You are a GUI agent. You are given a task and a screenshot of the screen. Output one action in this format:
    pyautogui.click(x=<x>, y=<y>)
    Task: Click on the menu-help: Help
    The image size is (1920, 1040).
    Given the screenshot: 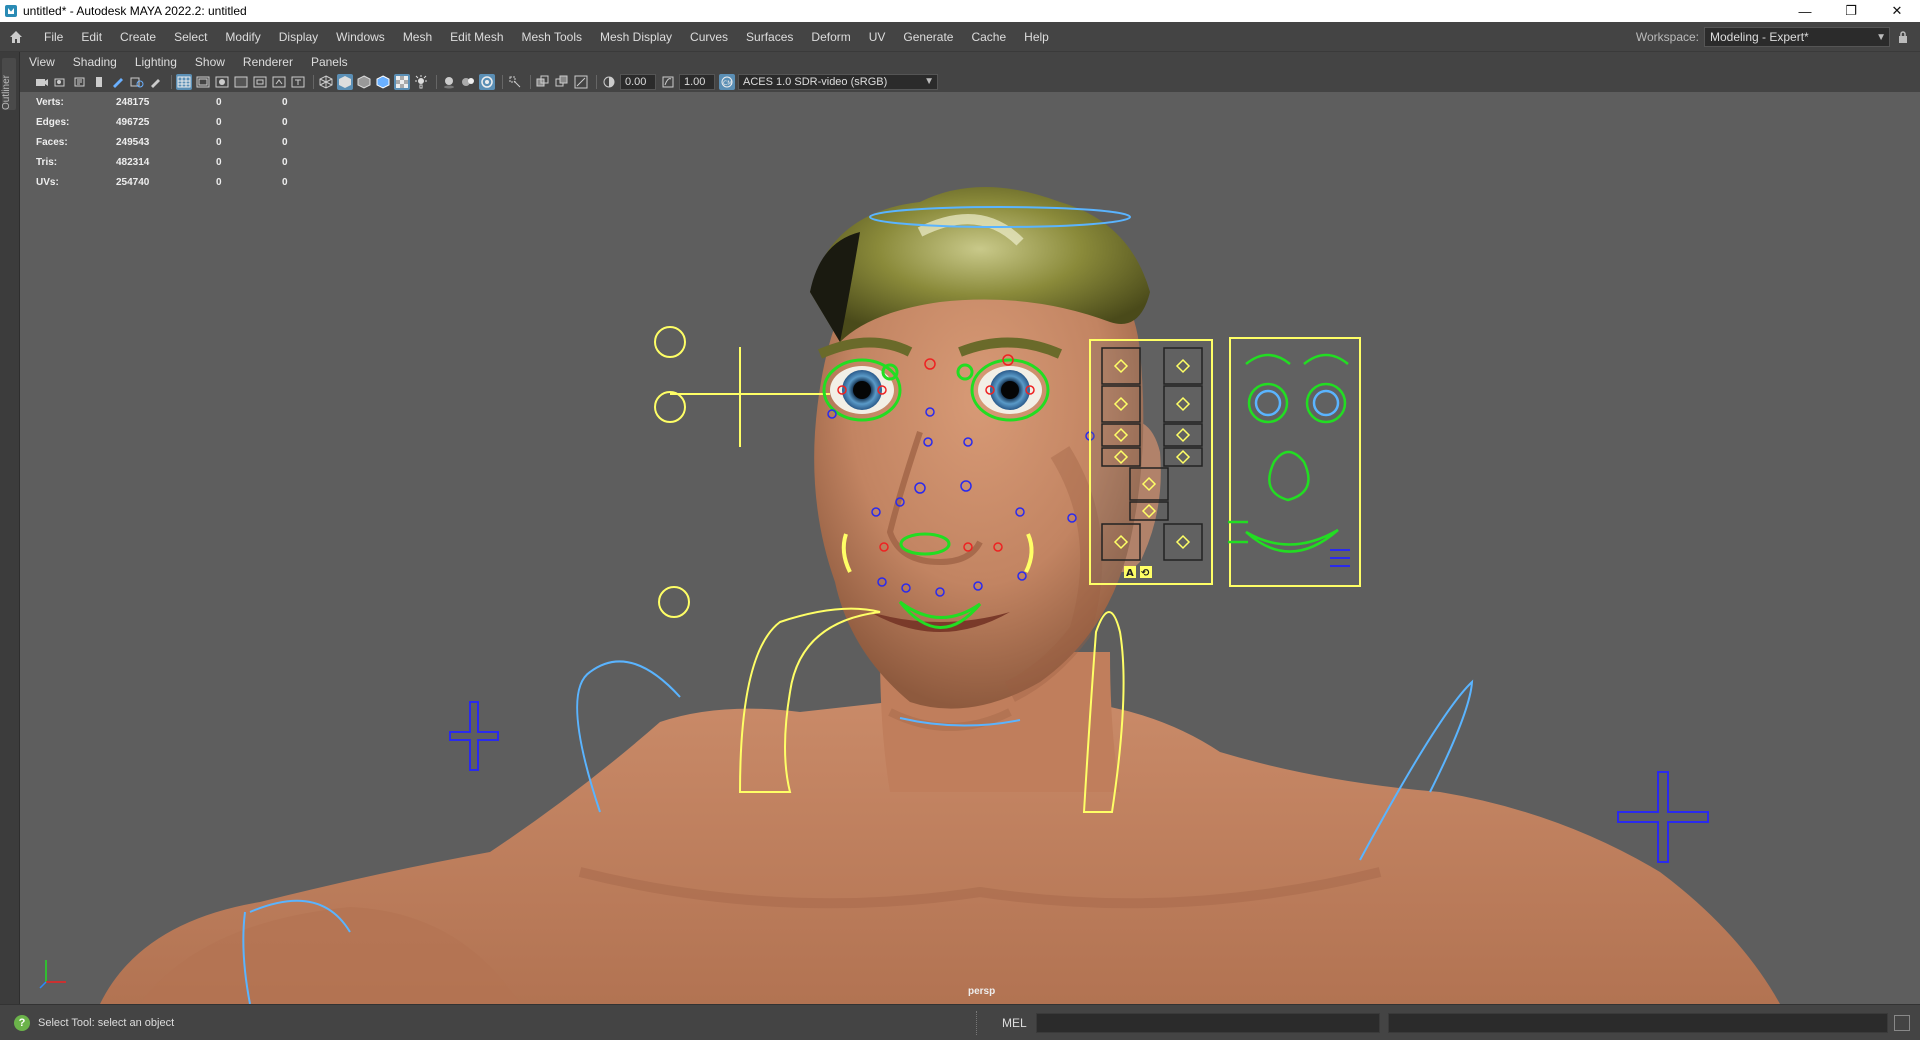 What is the action you would take?
    pyautogui.click(x=1036, y=37)
    